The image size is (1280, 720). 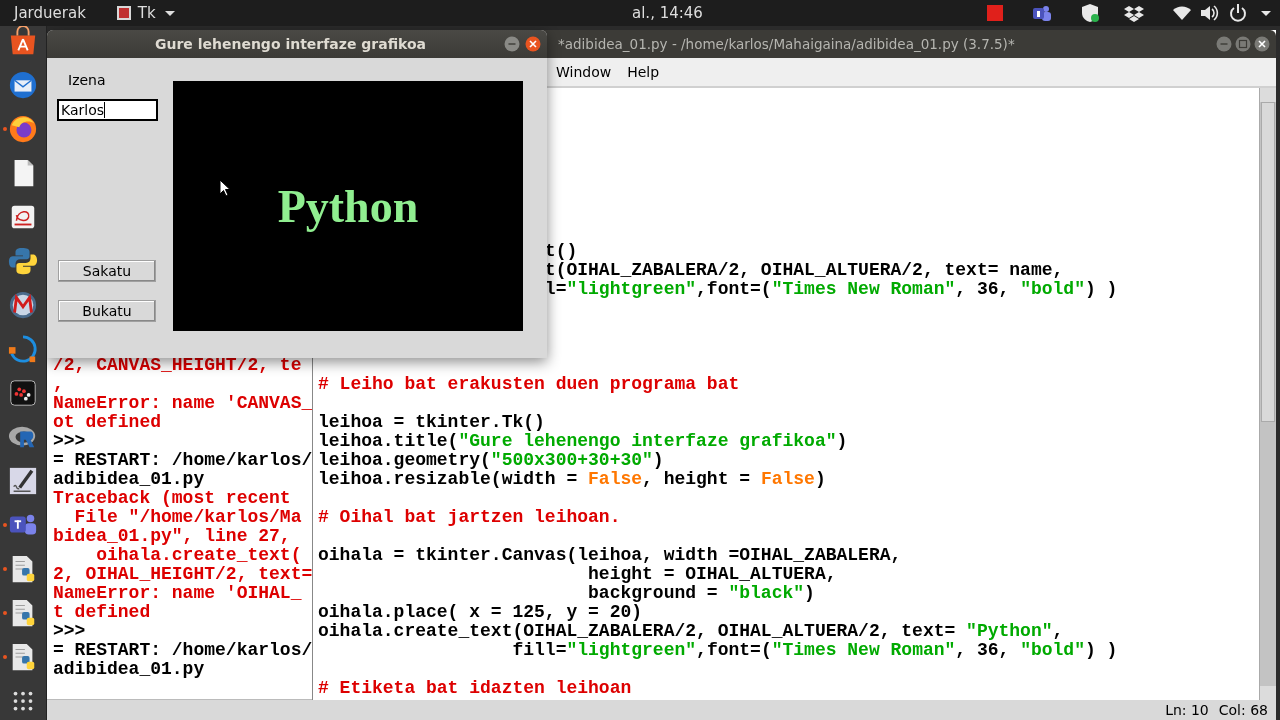 I want to click on window-title: *adibidea_01.py - /home/karlos/Mahaigaina/adibidea_01.py (3.7.5)*, so click(x=786, y=44).